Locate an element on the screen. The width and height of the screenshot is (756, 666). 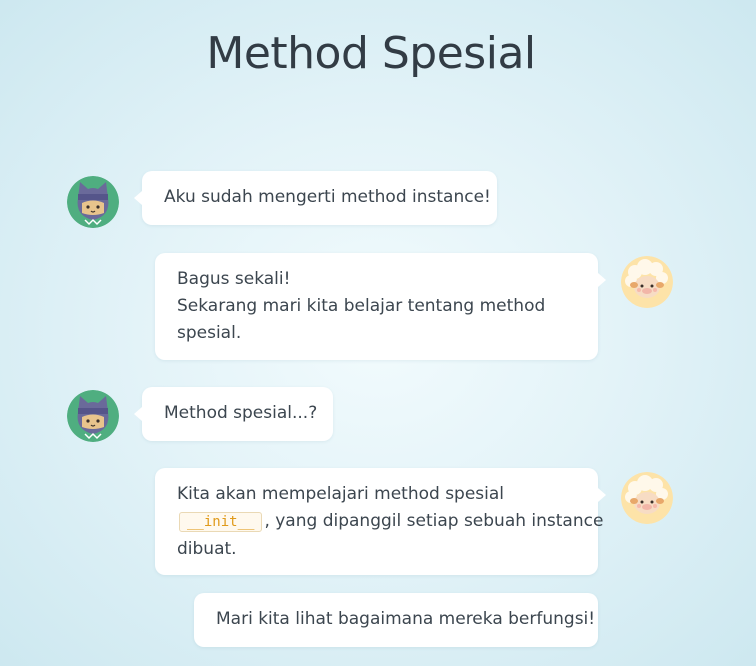
message-text: Kita akan mempelajari method spesial is located at coordinates (341, 494).